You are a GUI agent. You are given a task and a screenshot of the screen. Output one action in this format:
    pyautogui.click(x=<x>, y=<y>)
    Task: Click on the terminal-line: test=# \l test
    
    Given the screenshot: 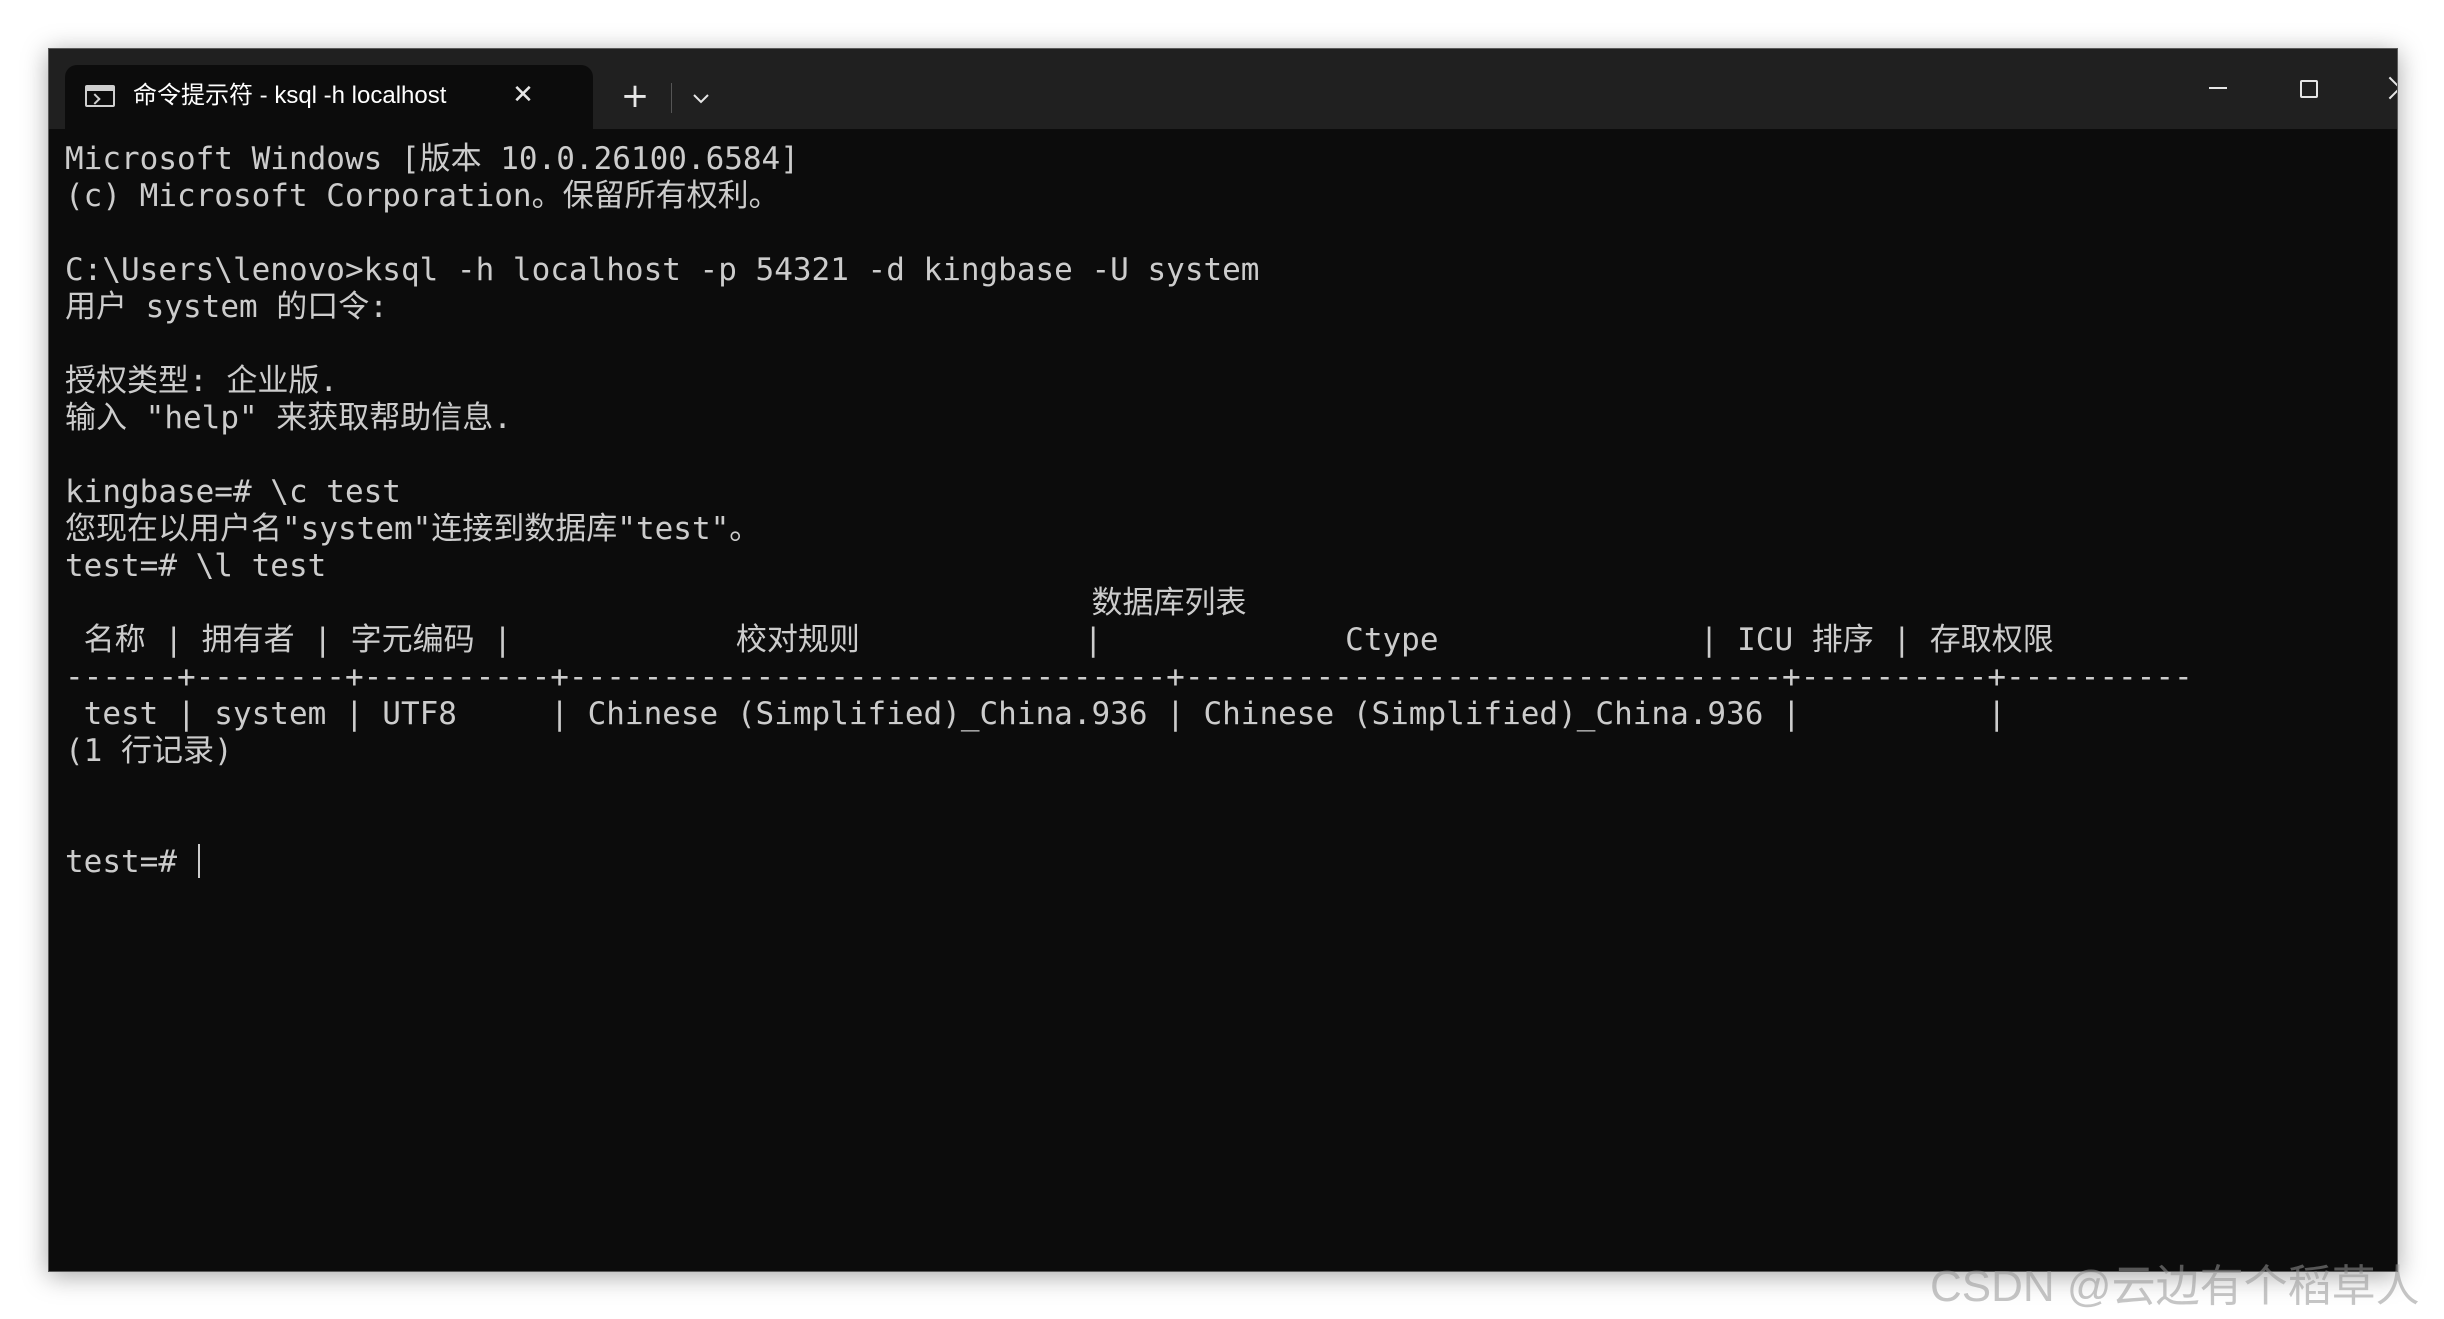 What is the action you would take?
    pyautogui.click(x=196, y=566)
    